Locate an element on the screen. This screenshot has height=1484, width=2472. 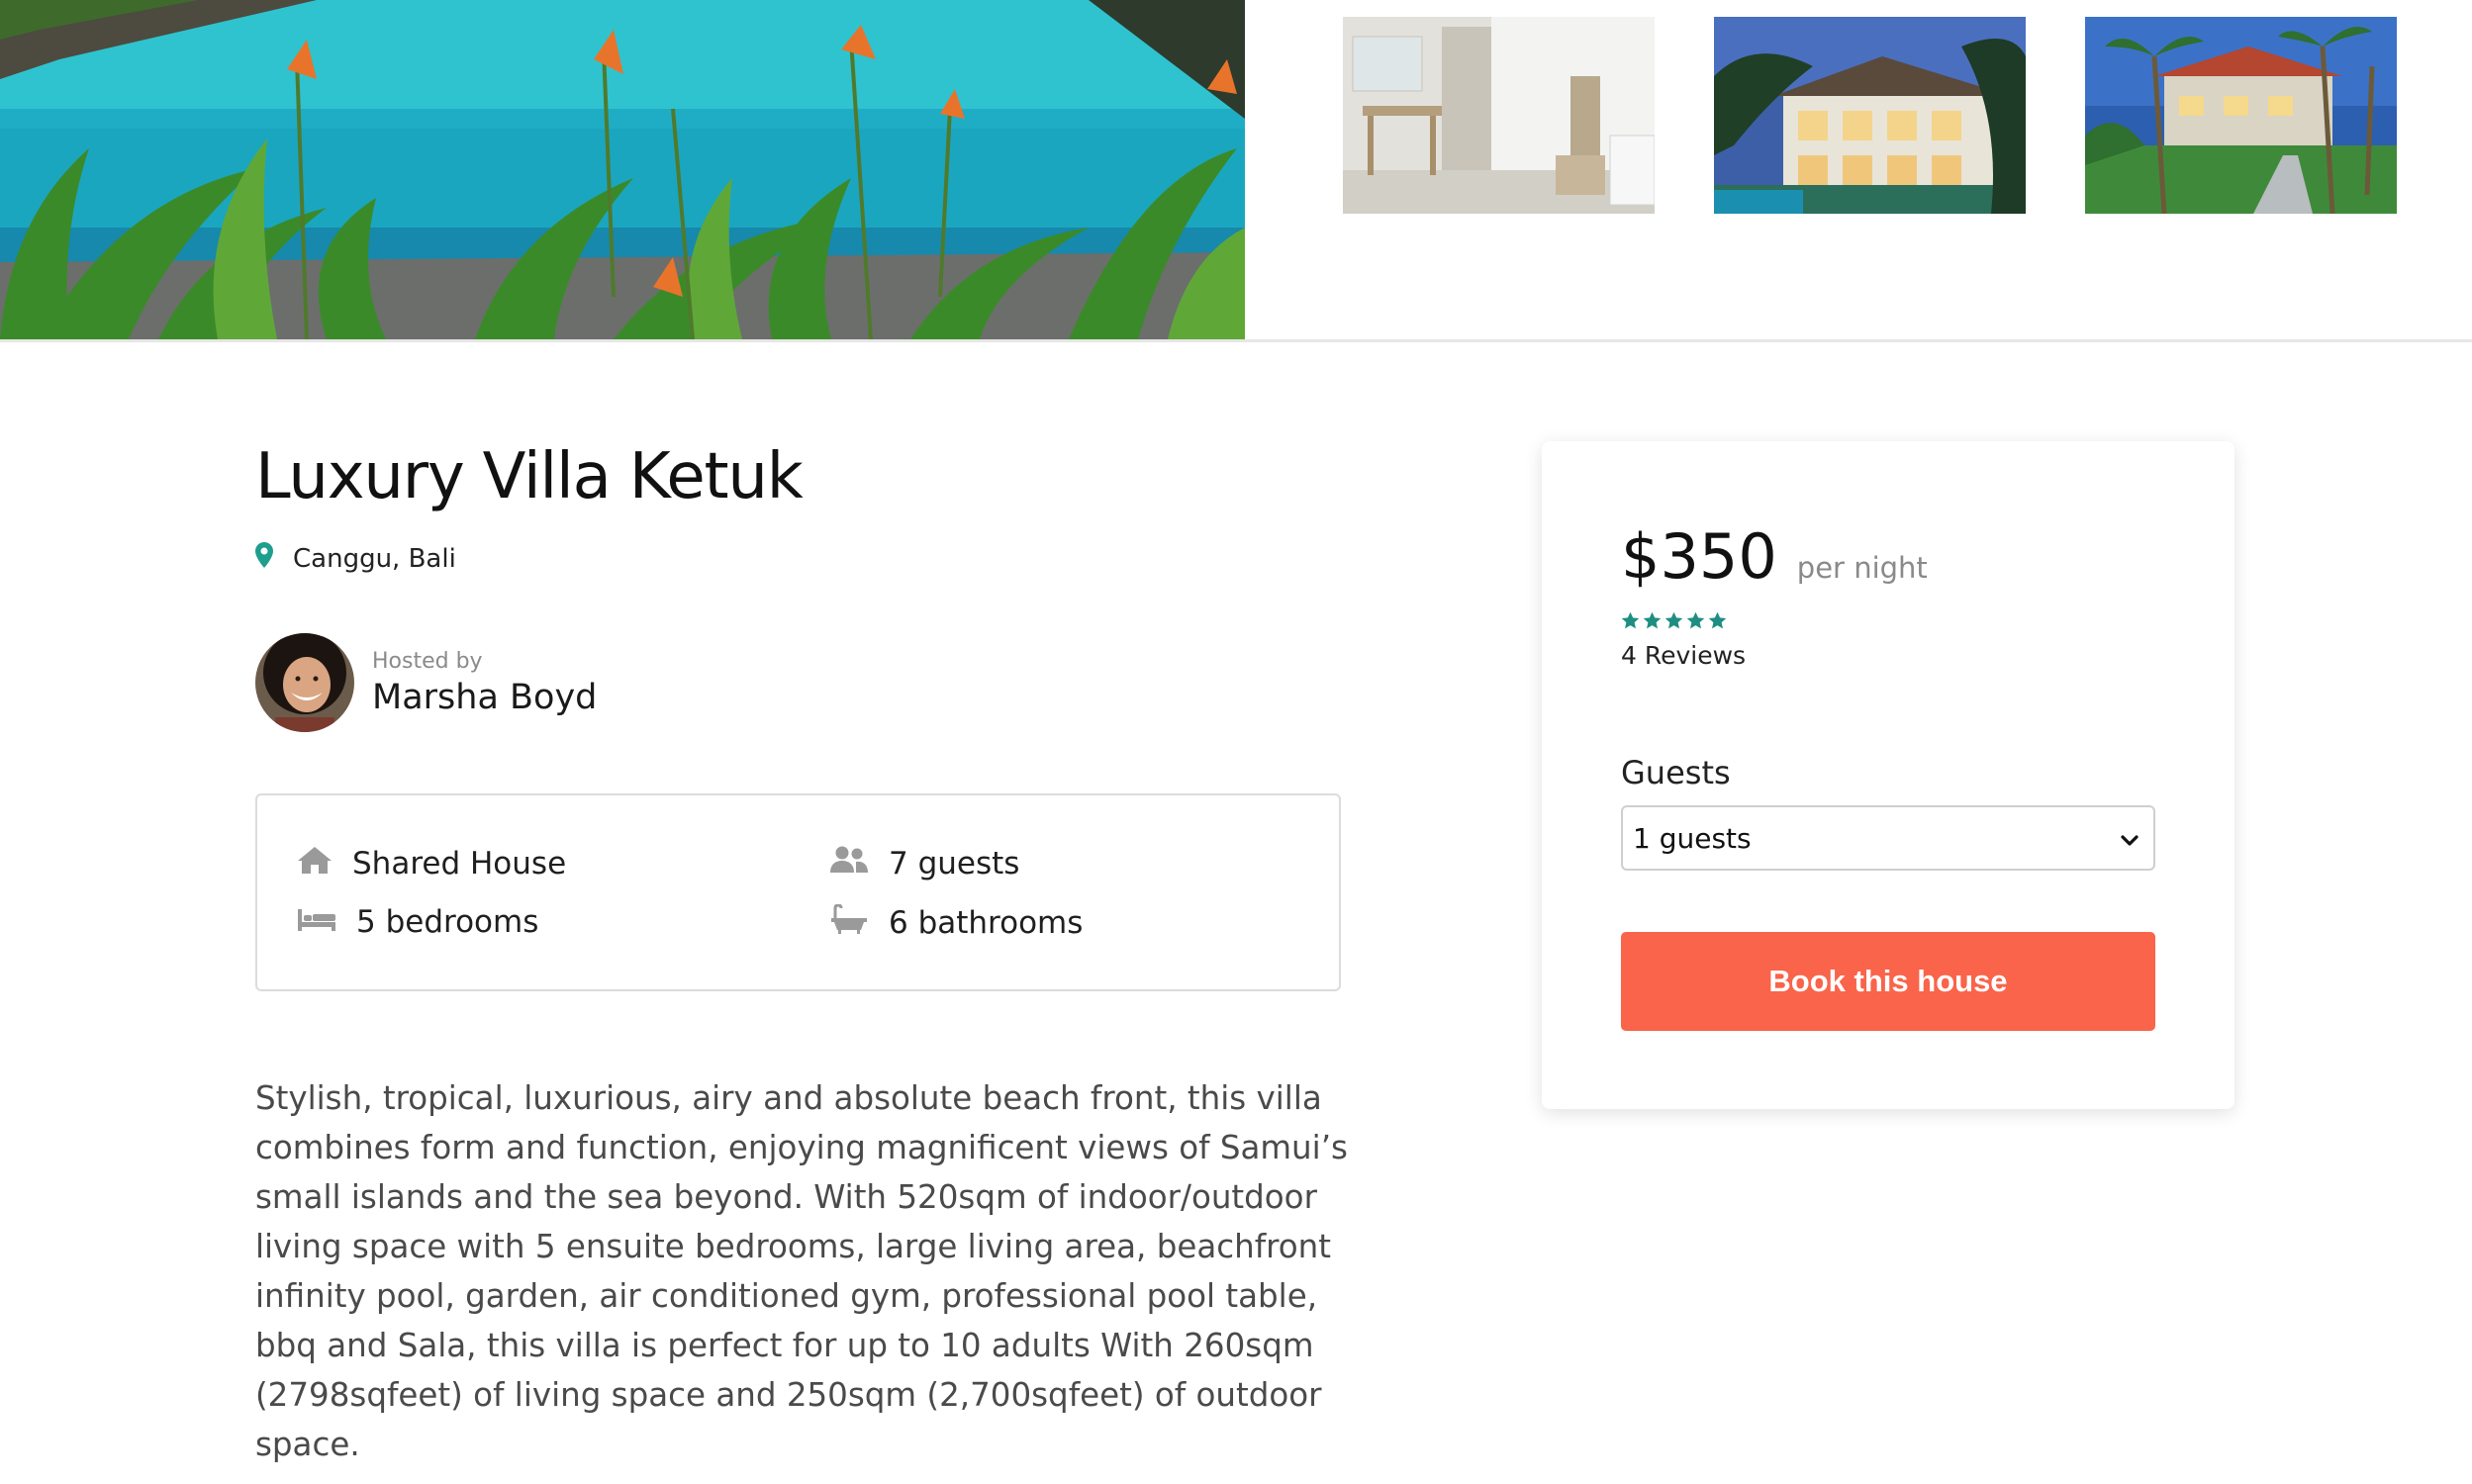
book-house-button: Book this house is located at coordinates (1888, 981).